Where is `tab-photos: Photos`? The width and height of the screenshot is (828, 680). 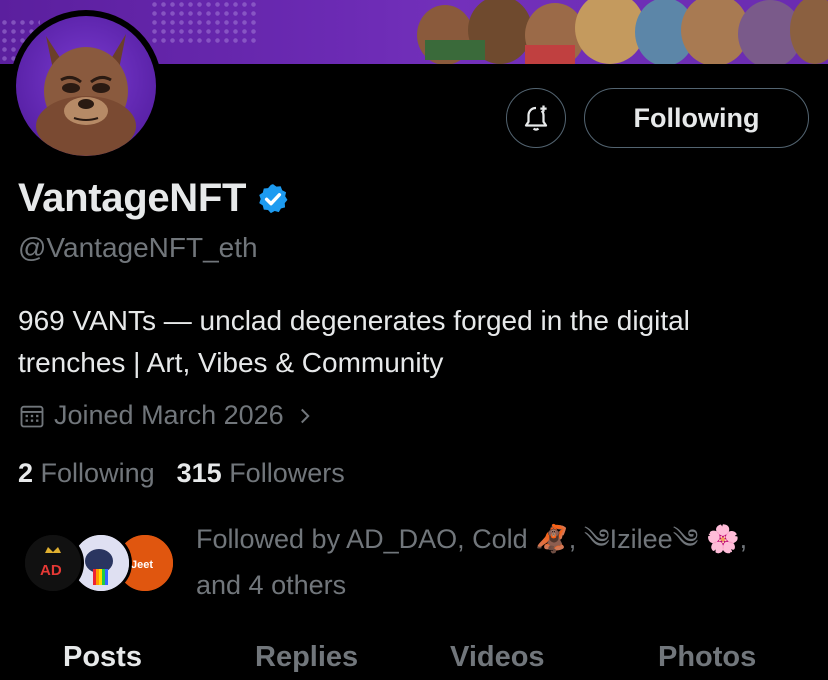 tab-photos: Photos is located at coordinates (707, 657).